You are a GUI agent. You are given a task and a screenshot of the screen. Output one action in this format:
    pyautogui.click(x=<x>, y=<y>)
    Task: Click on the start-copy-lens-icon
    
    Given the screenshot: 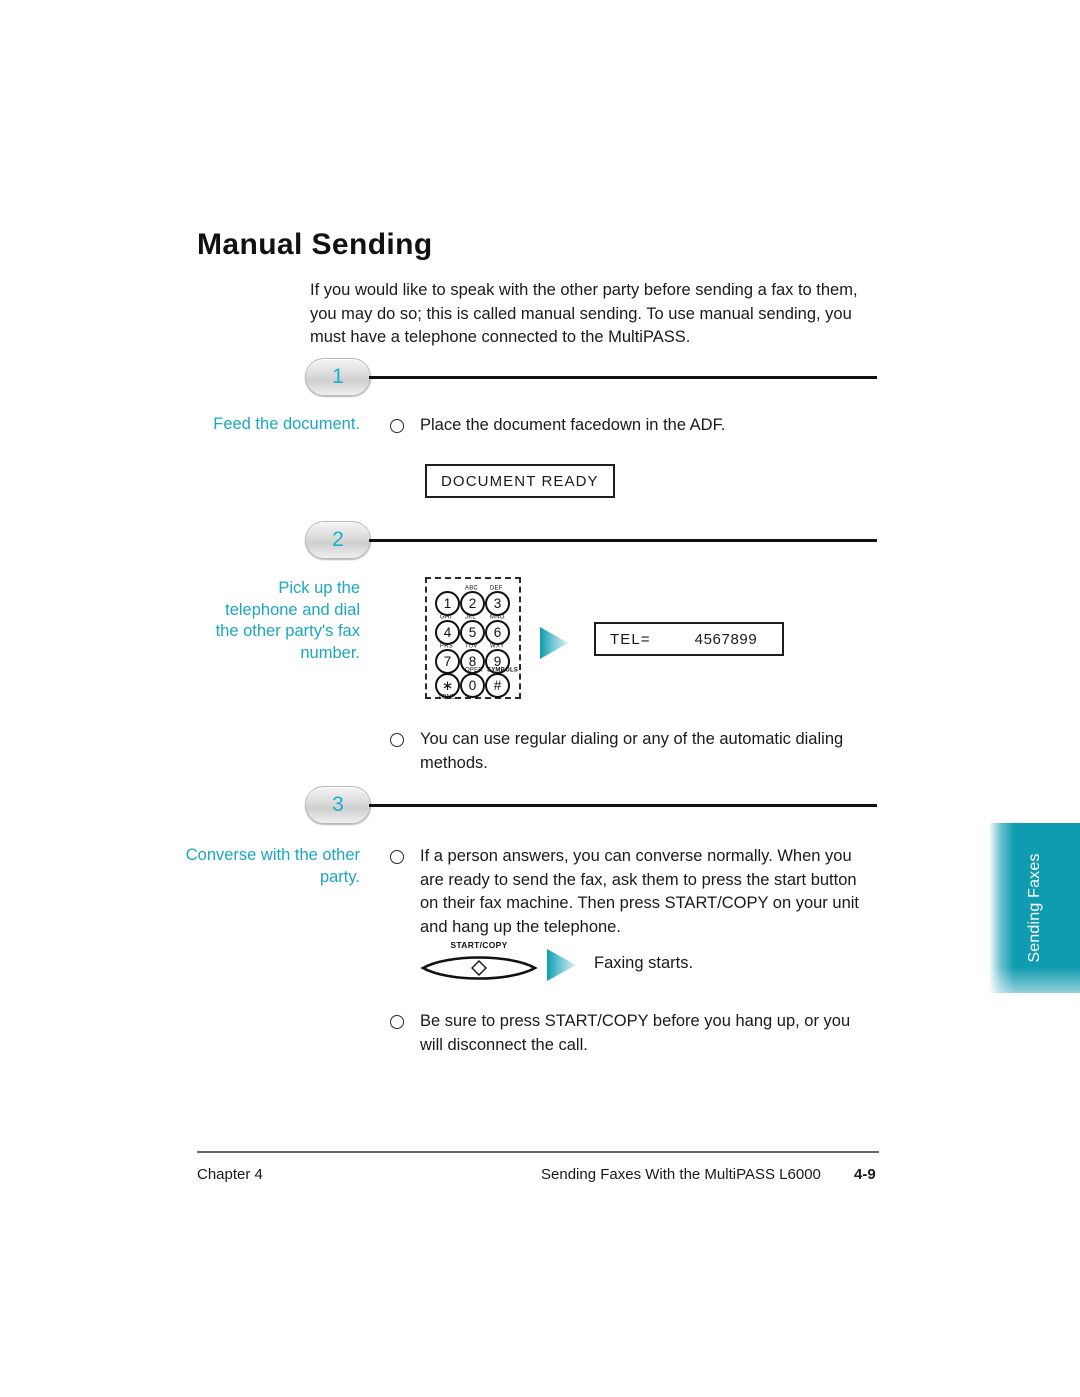 What is the action you would take?
    pyautogui.click(x=479, y=968)
    